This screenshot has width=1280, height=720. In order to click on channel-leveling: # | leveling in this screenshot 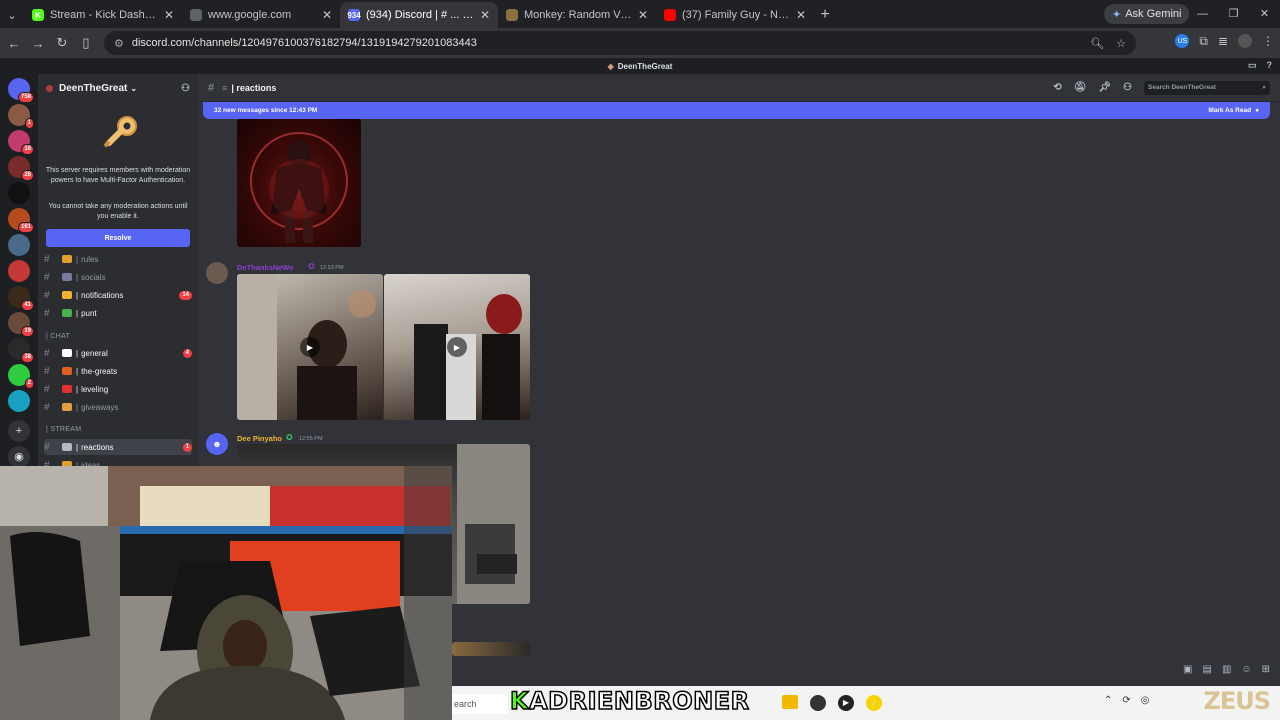, I will do `click(118, 389)`.